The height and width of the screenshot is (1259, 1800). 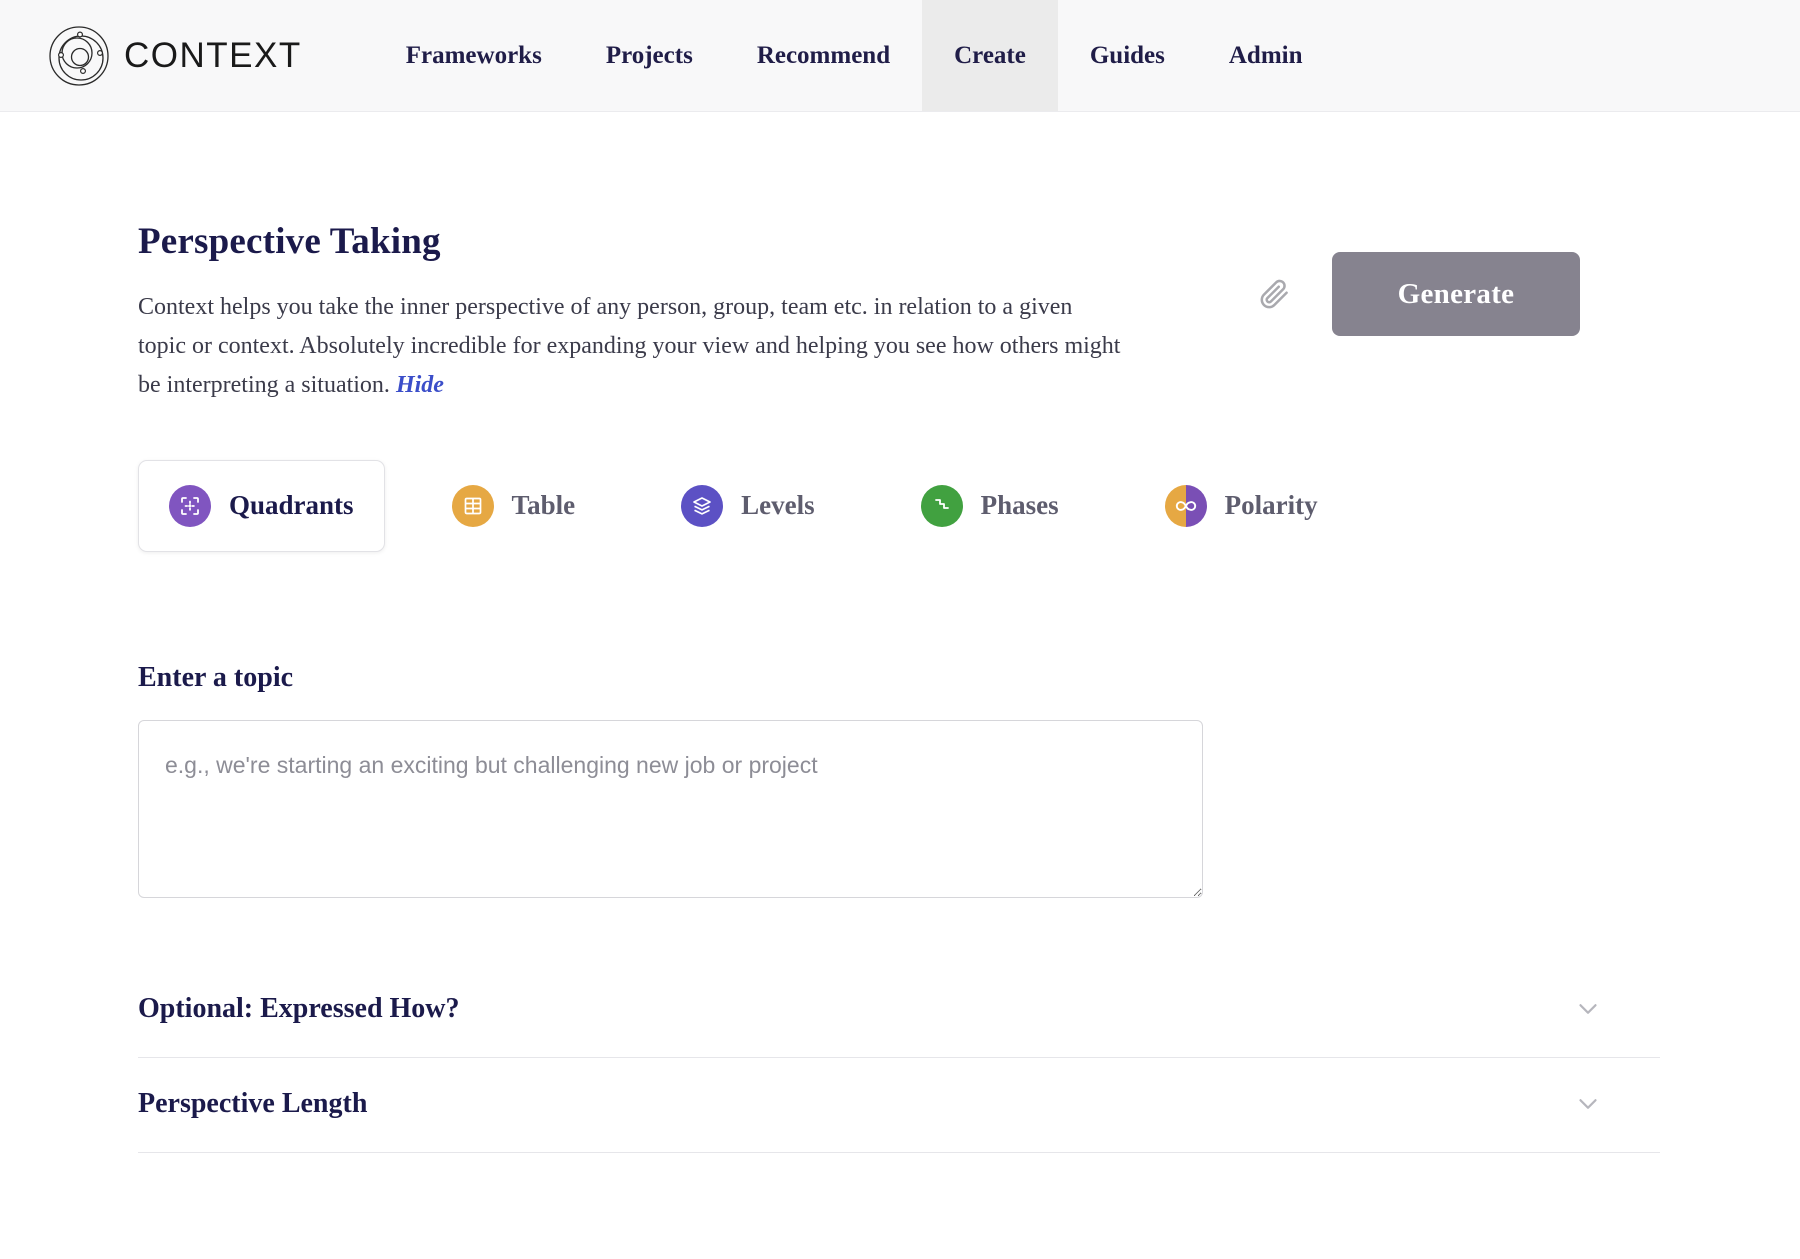 What do you see at coordinates (702, 505) in the screenshot?
I see `levels-icon` at bounding box center [702, 505].